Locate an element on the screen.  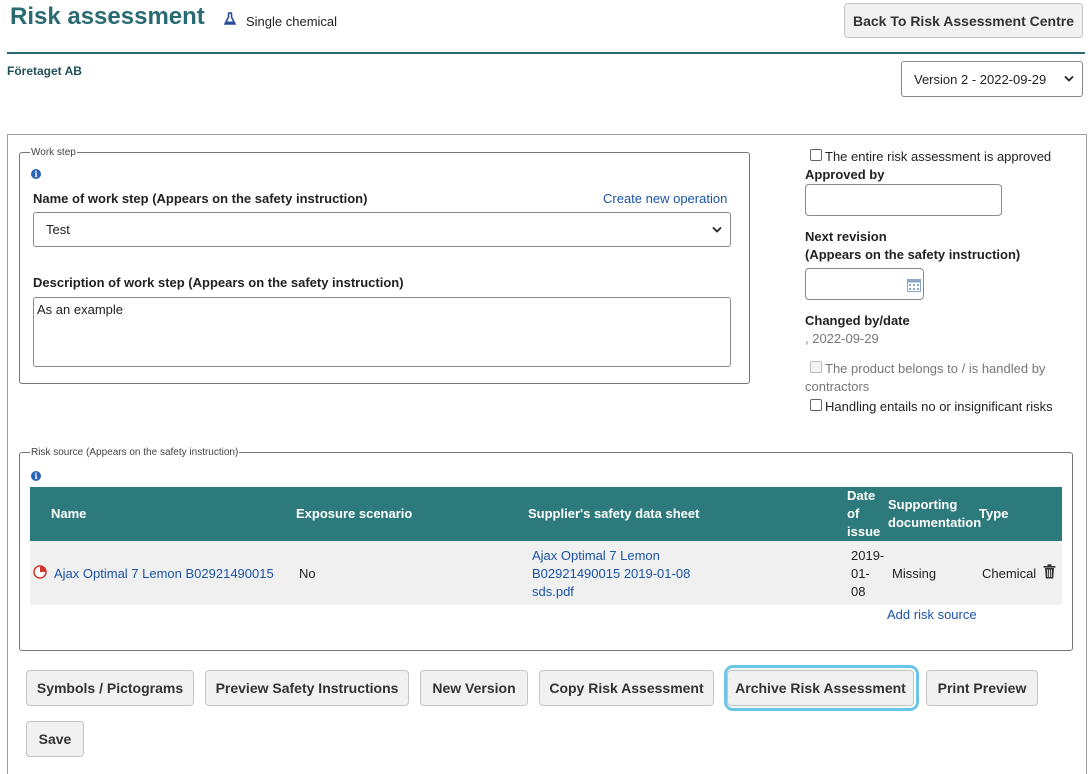
next-revision-date-input is located at coordinates (864, 284).